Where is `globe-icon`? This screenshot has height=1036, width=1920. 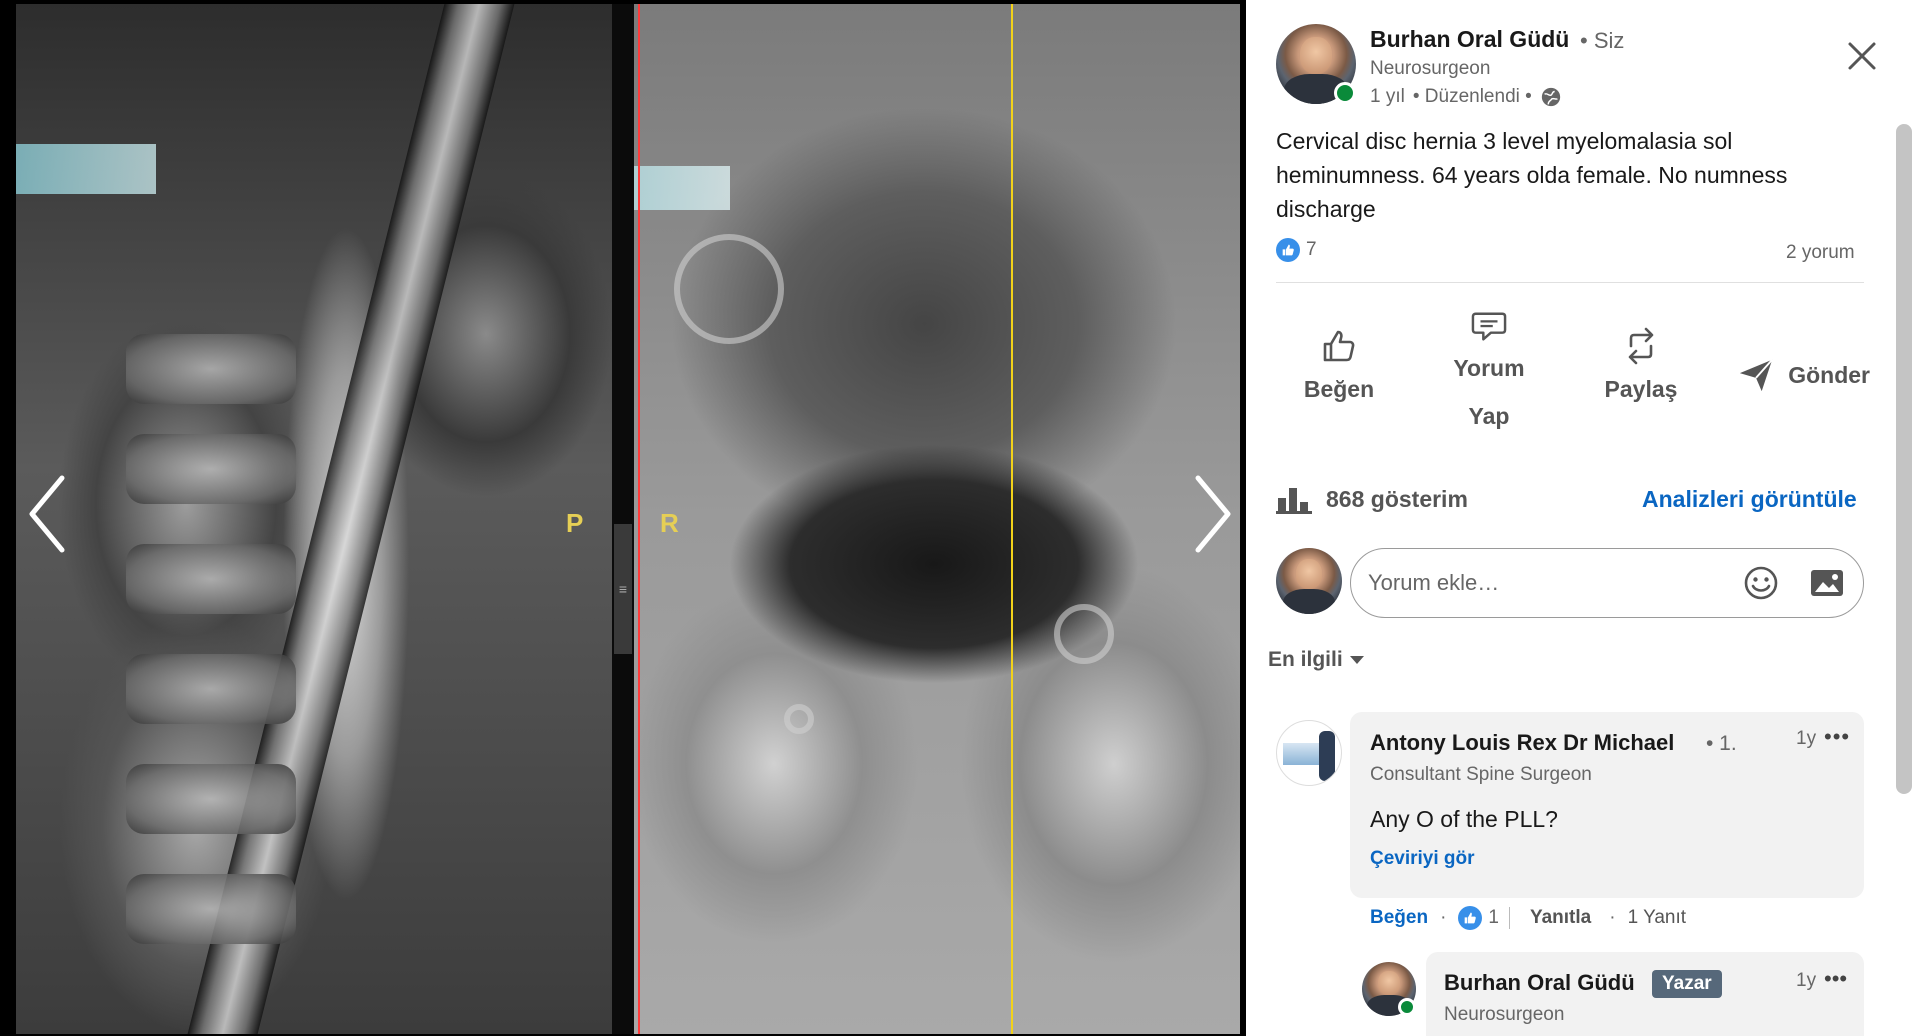 globe-icon is located at coordinates (1551, 97).